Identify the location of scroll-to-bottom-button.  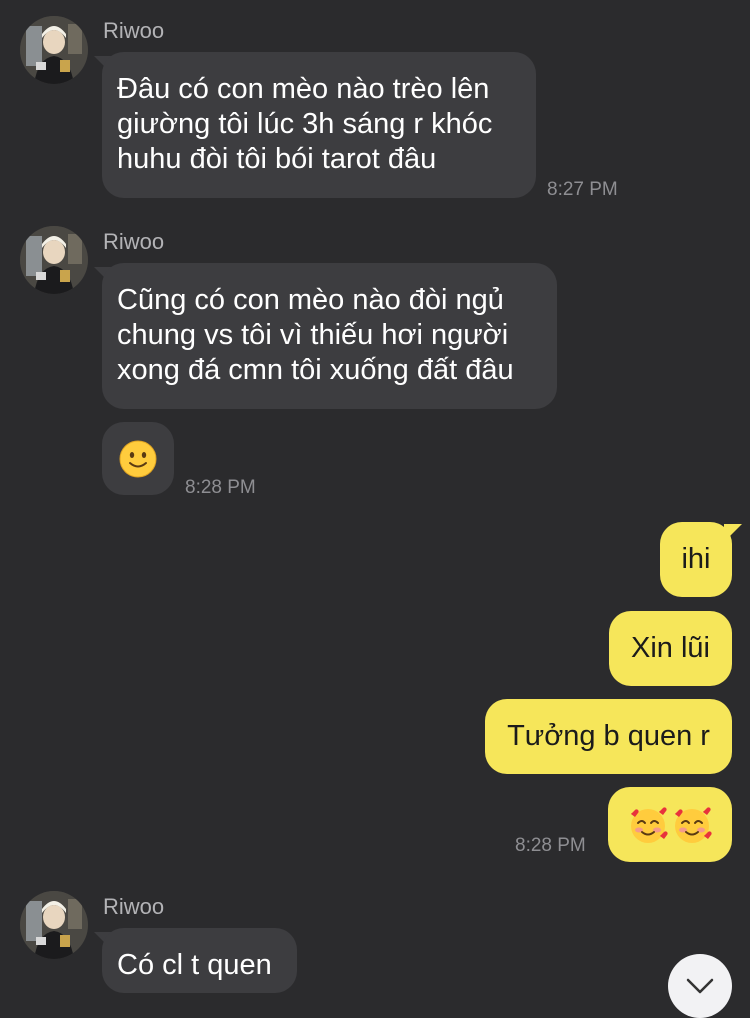
(700, 986).